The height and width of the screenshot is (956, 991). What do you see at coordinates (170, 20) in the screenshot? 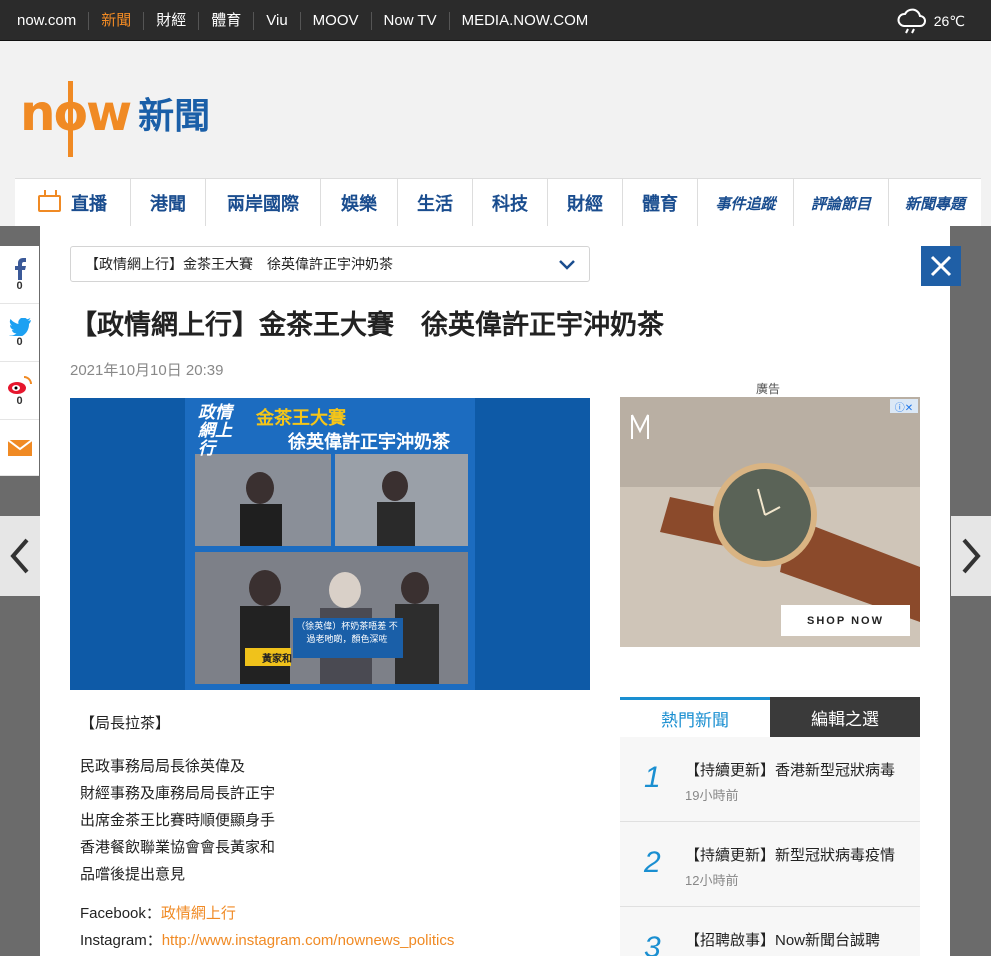
I see `link-finance: 財經` at bounding box center [170, 20].